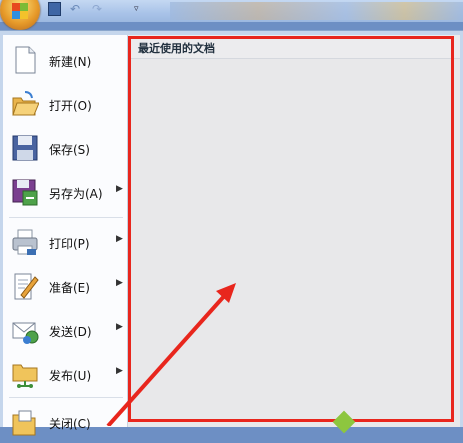 The image size is (463, 443). What do you see at coordinates (70, 424) in the screenshot?
I see `menu-item-label: 关闭(C)` at bounding box center [70, 424].